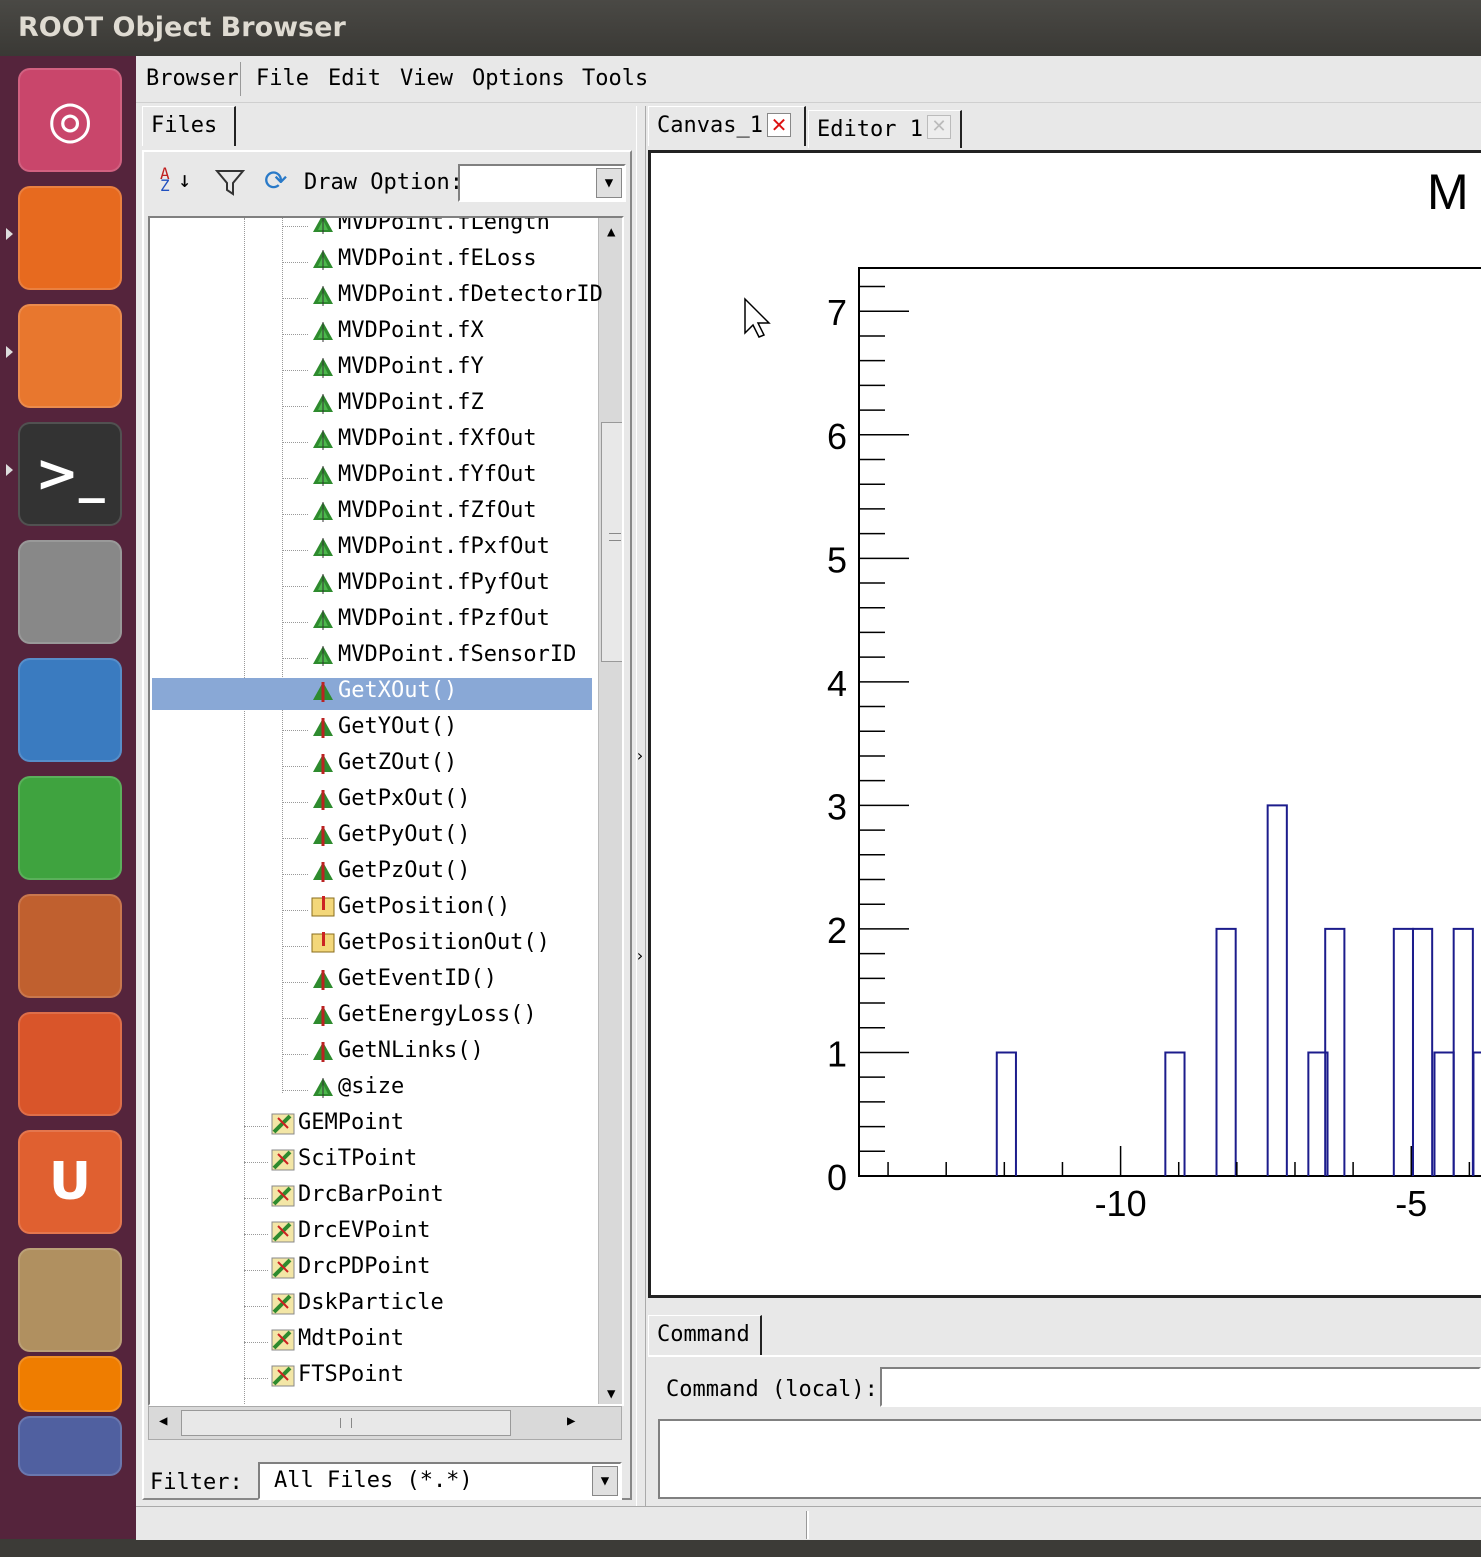 This screenshot has width=1481, height=1557. I want to click on files-icon, so click(70, 356).